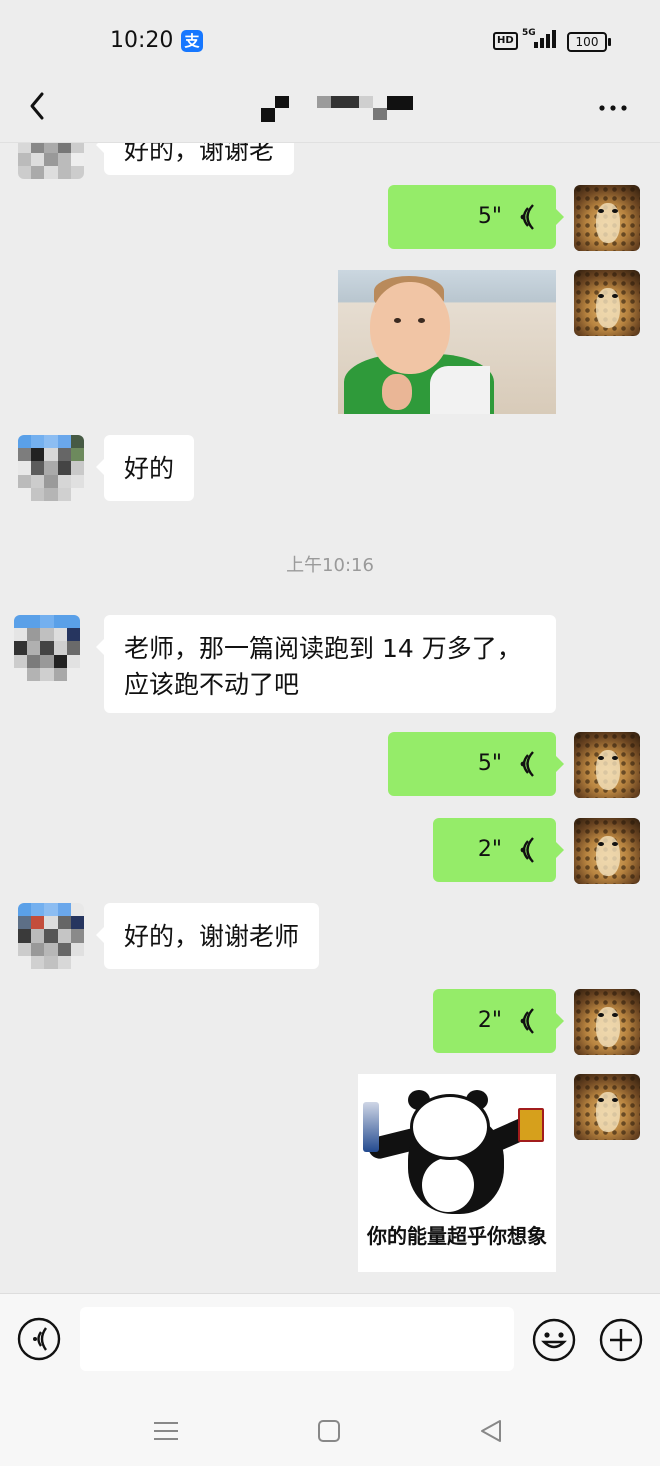 This screenshot has height=1466, width=660. What do you see at coordinates (457, 1173) in the screenshot?
I see `sticker-message: 你的能量超乎你想象` at bounding box center [457, 1173].